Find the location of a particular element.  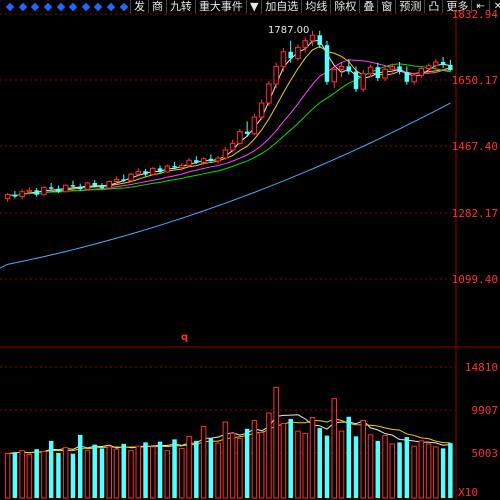

toolbar-button-overlay: 叠 is located at coordinates (368, 6).